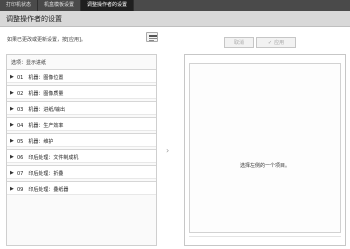 The height and width of the screenshot is (249, 350). What do you see at coordinates (46, 40) in the screenshot?
I see `hint-text: 如果已更改或更新设置，按[应用]。` at bounding box center [46, 40].